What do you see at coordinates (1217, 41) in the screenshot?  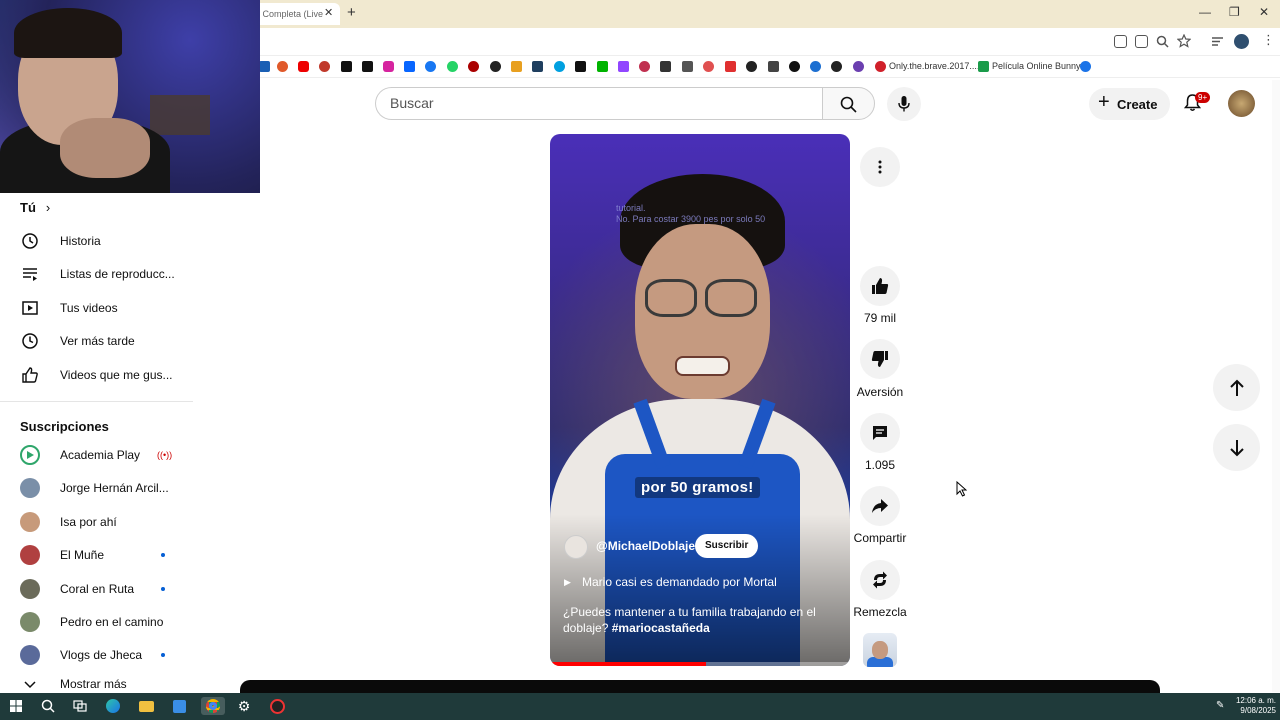 I see `reading-list-icon` at bounding box center [1217, 41].